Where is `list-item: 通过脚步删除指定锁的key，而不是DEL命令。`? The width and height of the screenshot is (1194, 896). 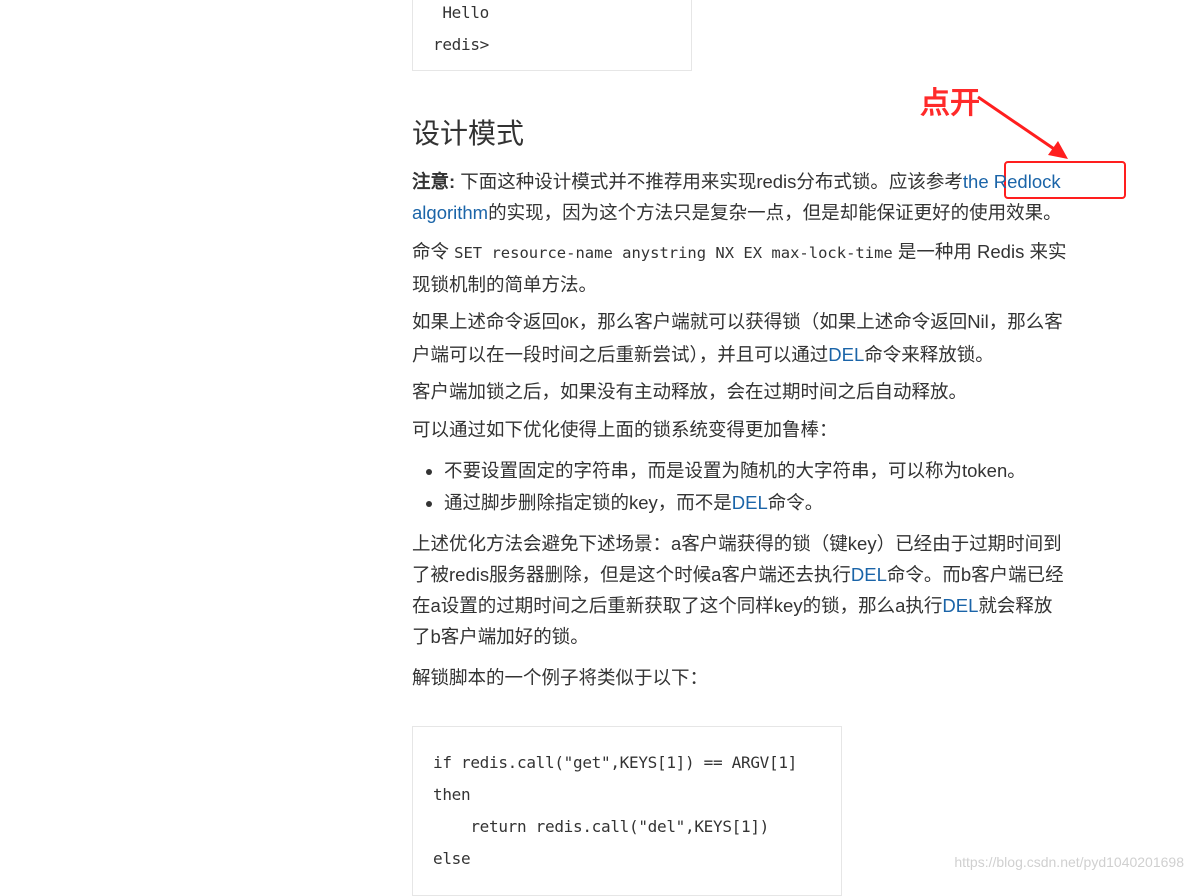
list-item: 通过脚步删除指定锁的key，而不是DEL命令。 is located at coordinates (794, 503).